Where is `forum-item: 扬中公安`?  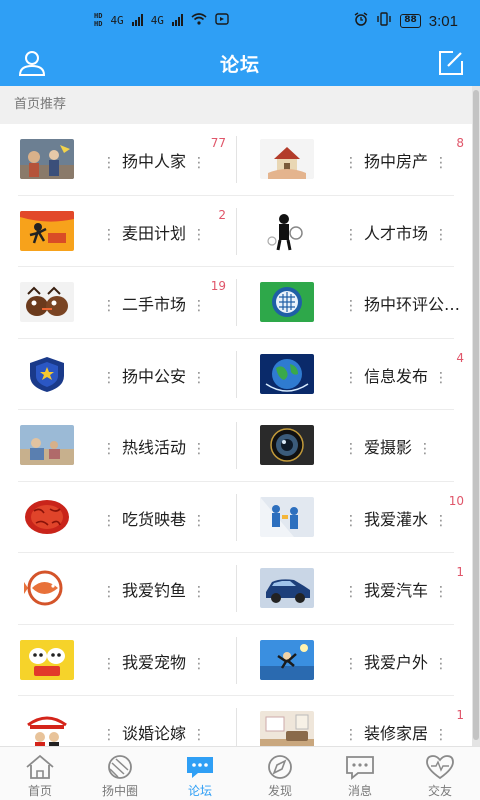
forum-item: 扬中公安 is located at coordinates (118, 375).